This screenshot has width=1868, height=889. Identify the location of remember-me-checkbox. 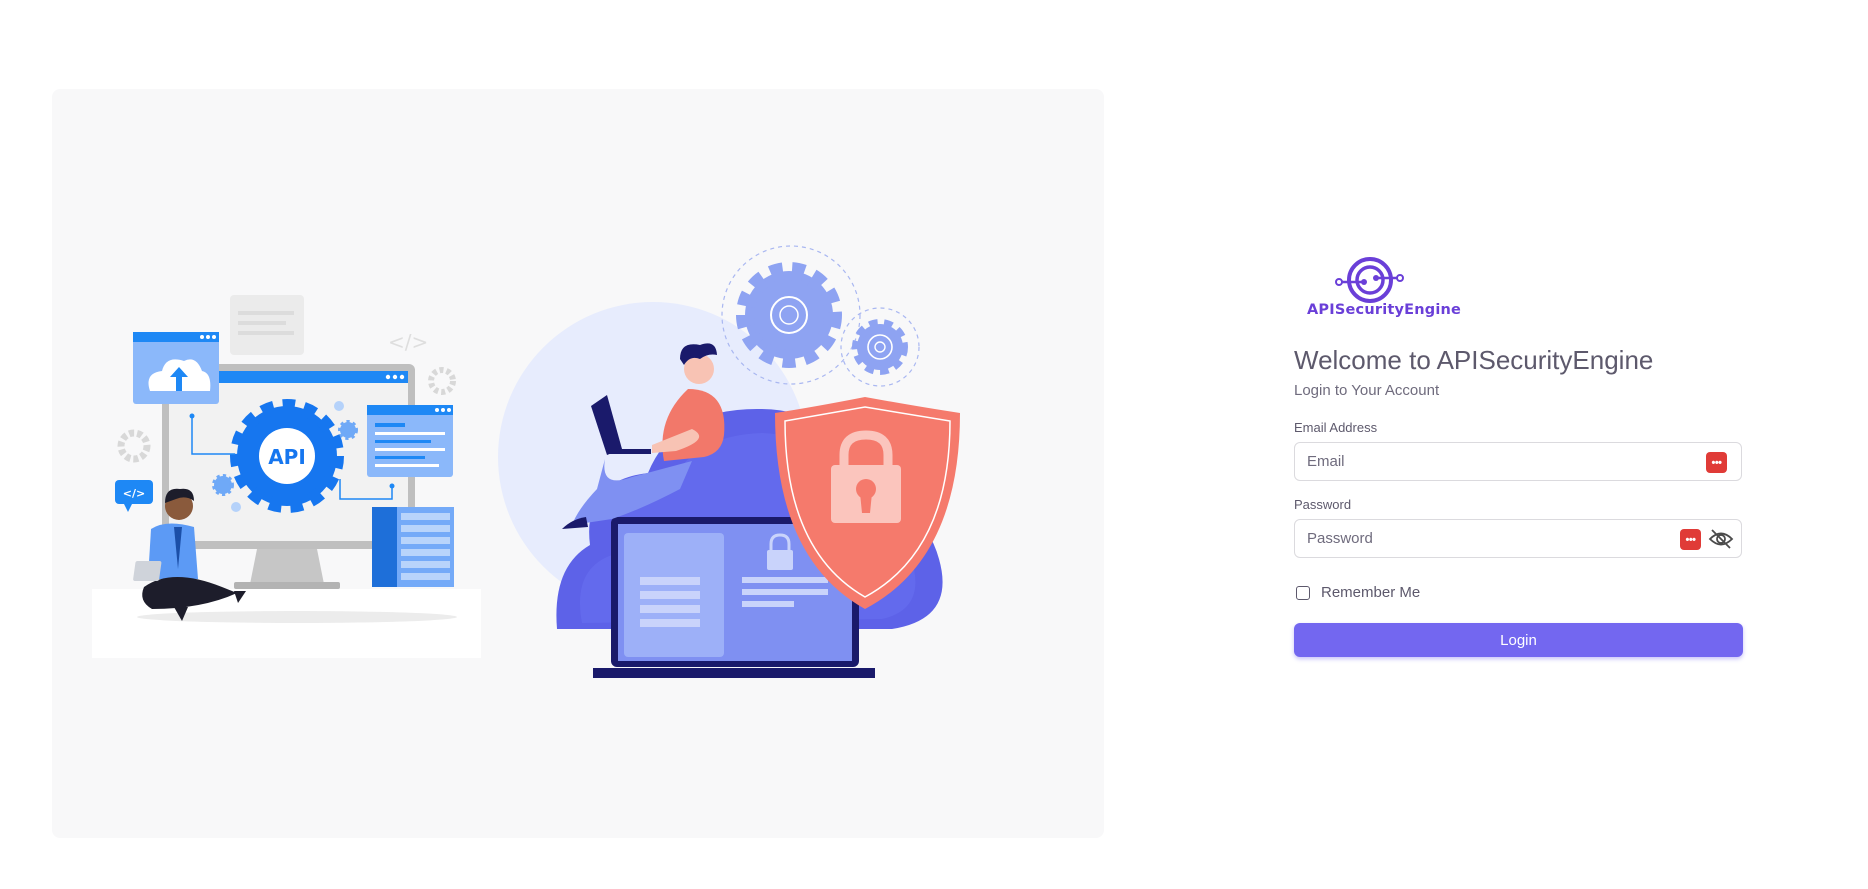
(1303, 592).